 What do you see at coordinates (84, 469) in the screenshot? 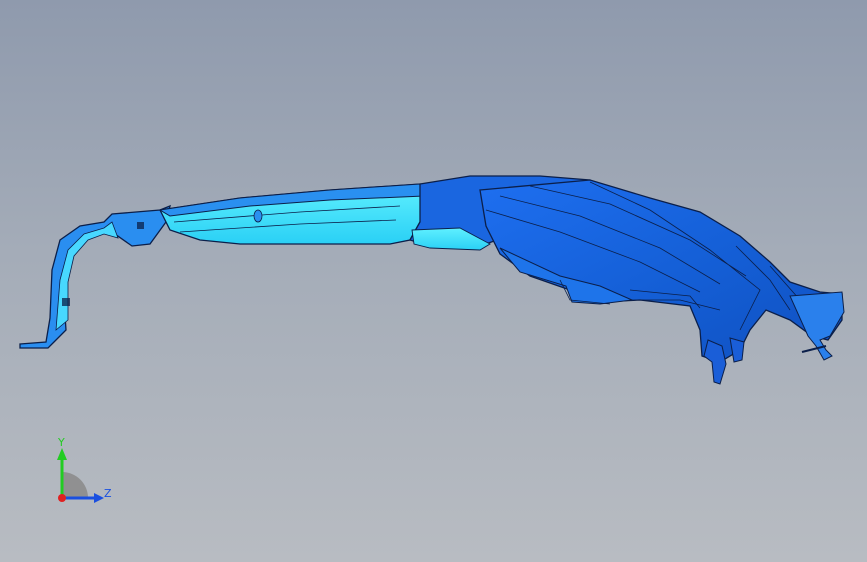
I see `orientation-triad: Y Z` at bounding box center [84, 469].